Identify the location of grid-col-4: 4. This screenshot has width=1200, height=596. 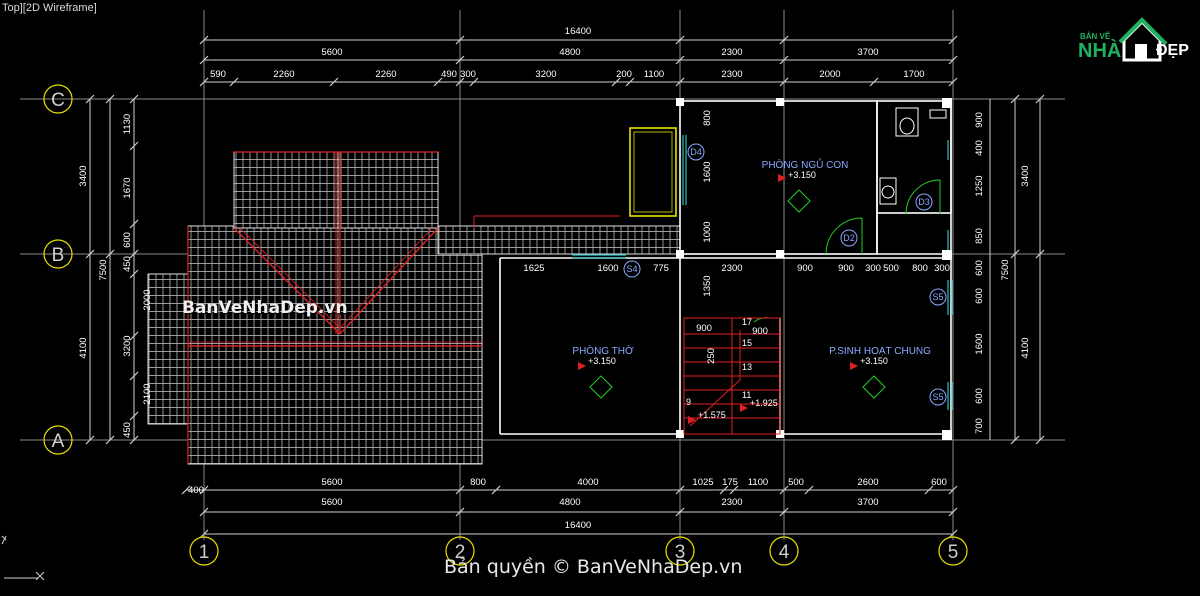
(784, 552).